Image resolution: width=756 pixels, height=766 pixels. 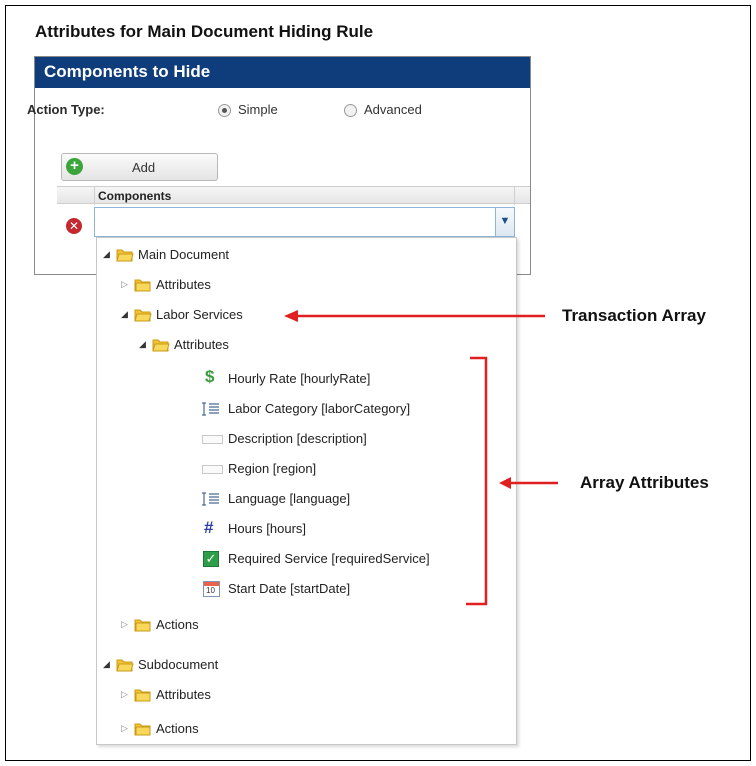 What do you see at coordinates (184, 254) in the screenshot?
I see `tree-node-label: Main Document` at bounding box center [184, 254].